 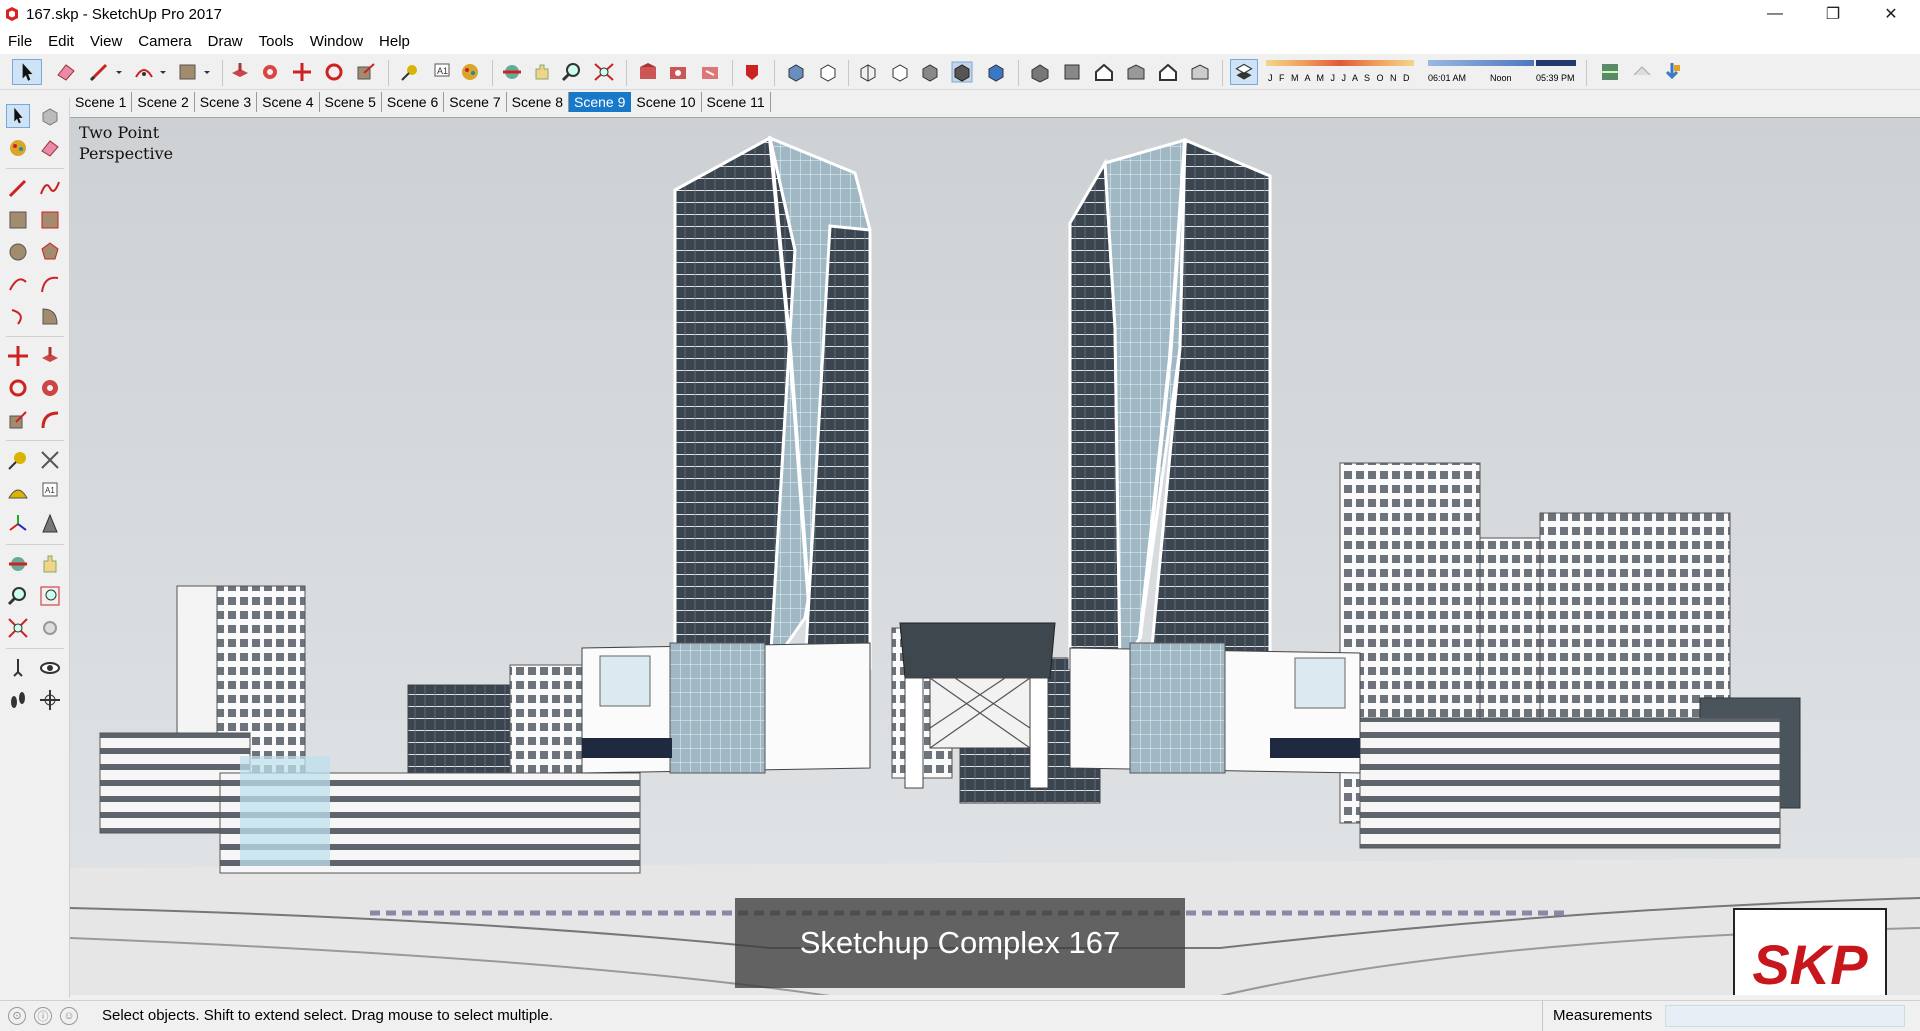 What do you see at coordinates (18, 700) in the screenshot?
I see `walk-icon` at bounding box center [18, 700].